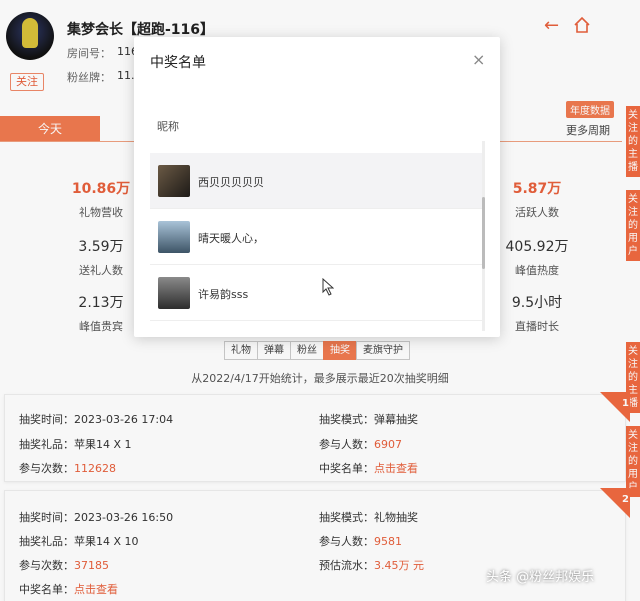 The image size is (640, 601). What do you see at coordinates (223, 294) in the screenshot?
I see `winner-name: 许易韵sss` at bounding box center [223, 294].